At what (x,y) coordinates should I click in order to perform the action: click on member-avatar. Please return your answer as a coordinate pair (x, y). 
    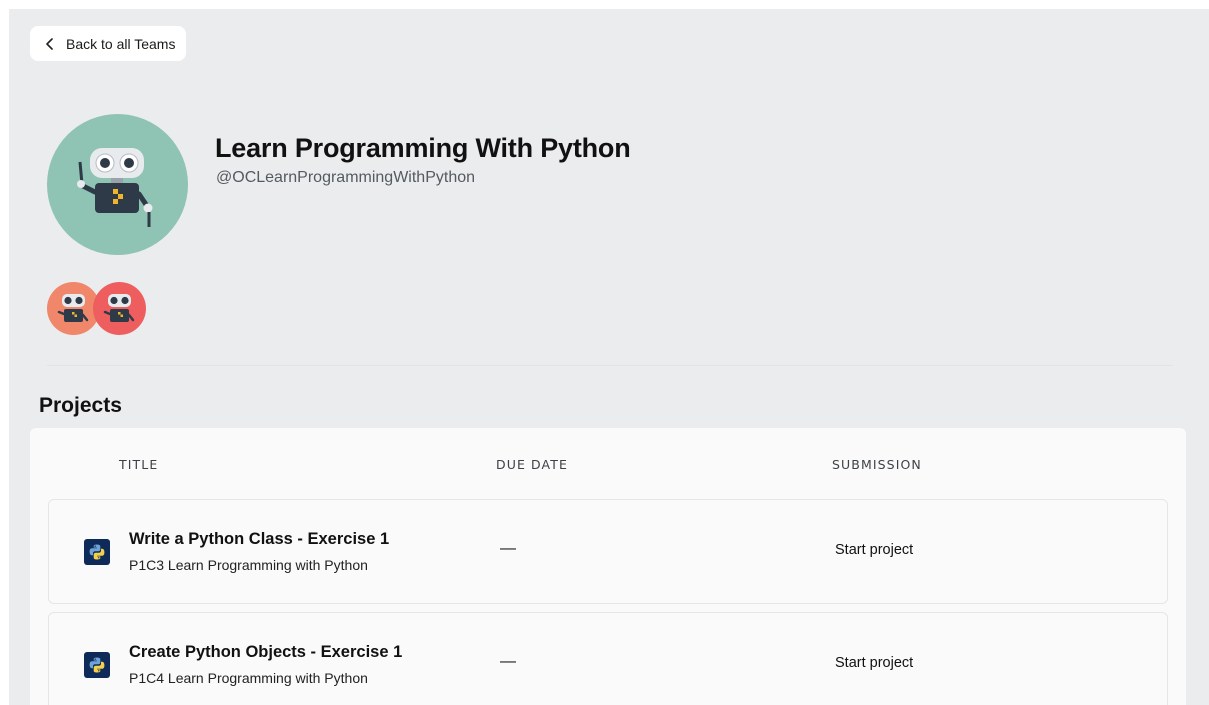
    Looking at the image, I should click on (119, 308).